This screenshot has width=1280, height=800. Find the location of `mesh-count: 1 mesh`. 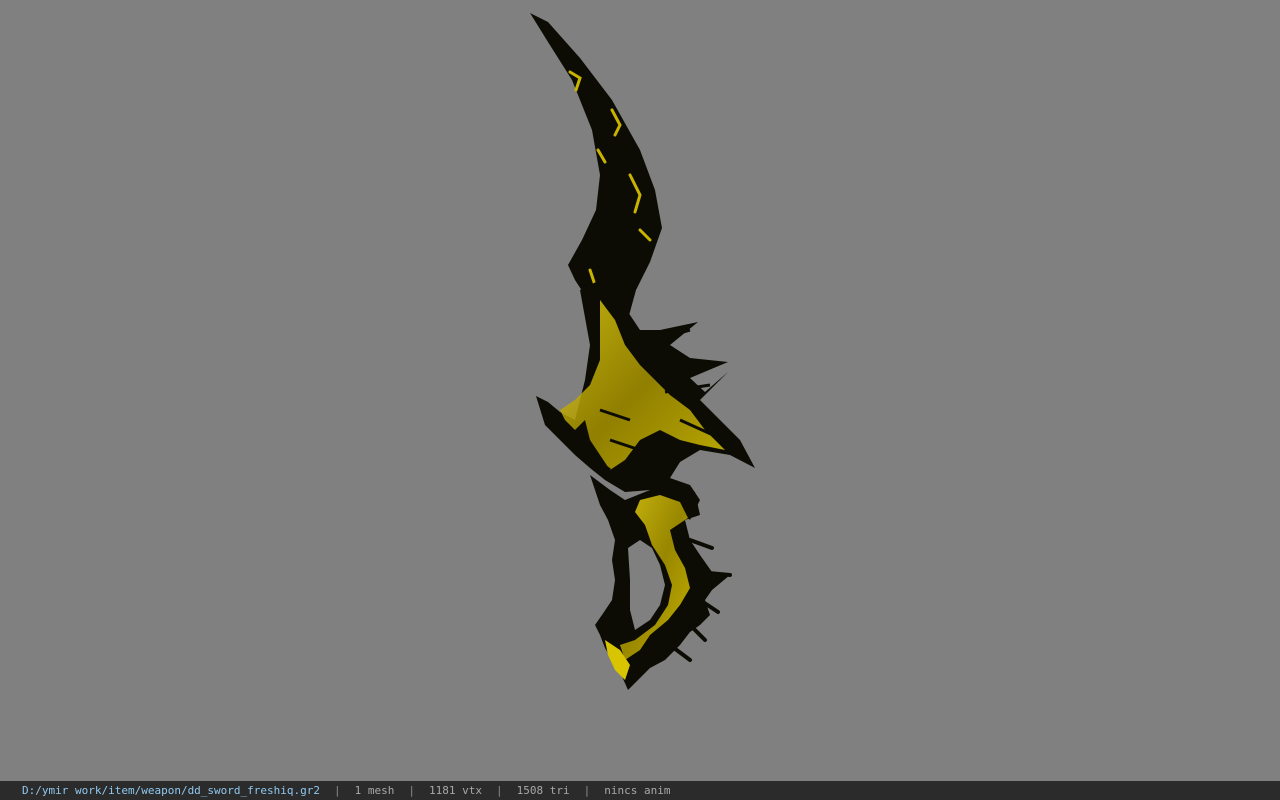

mesh-count: 1 mesh is located at coordinates (374, 790).